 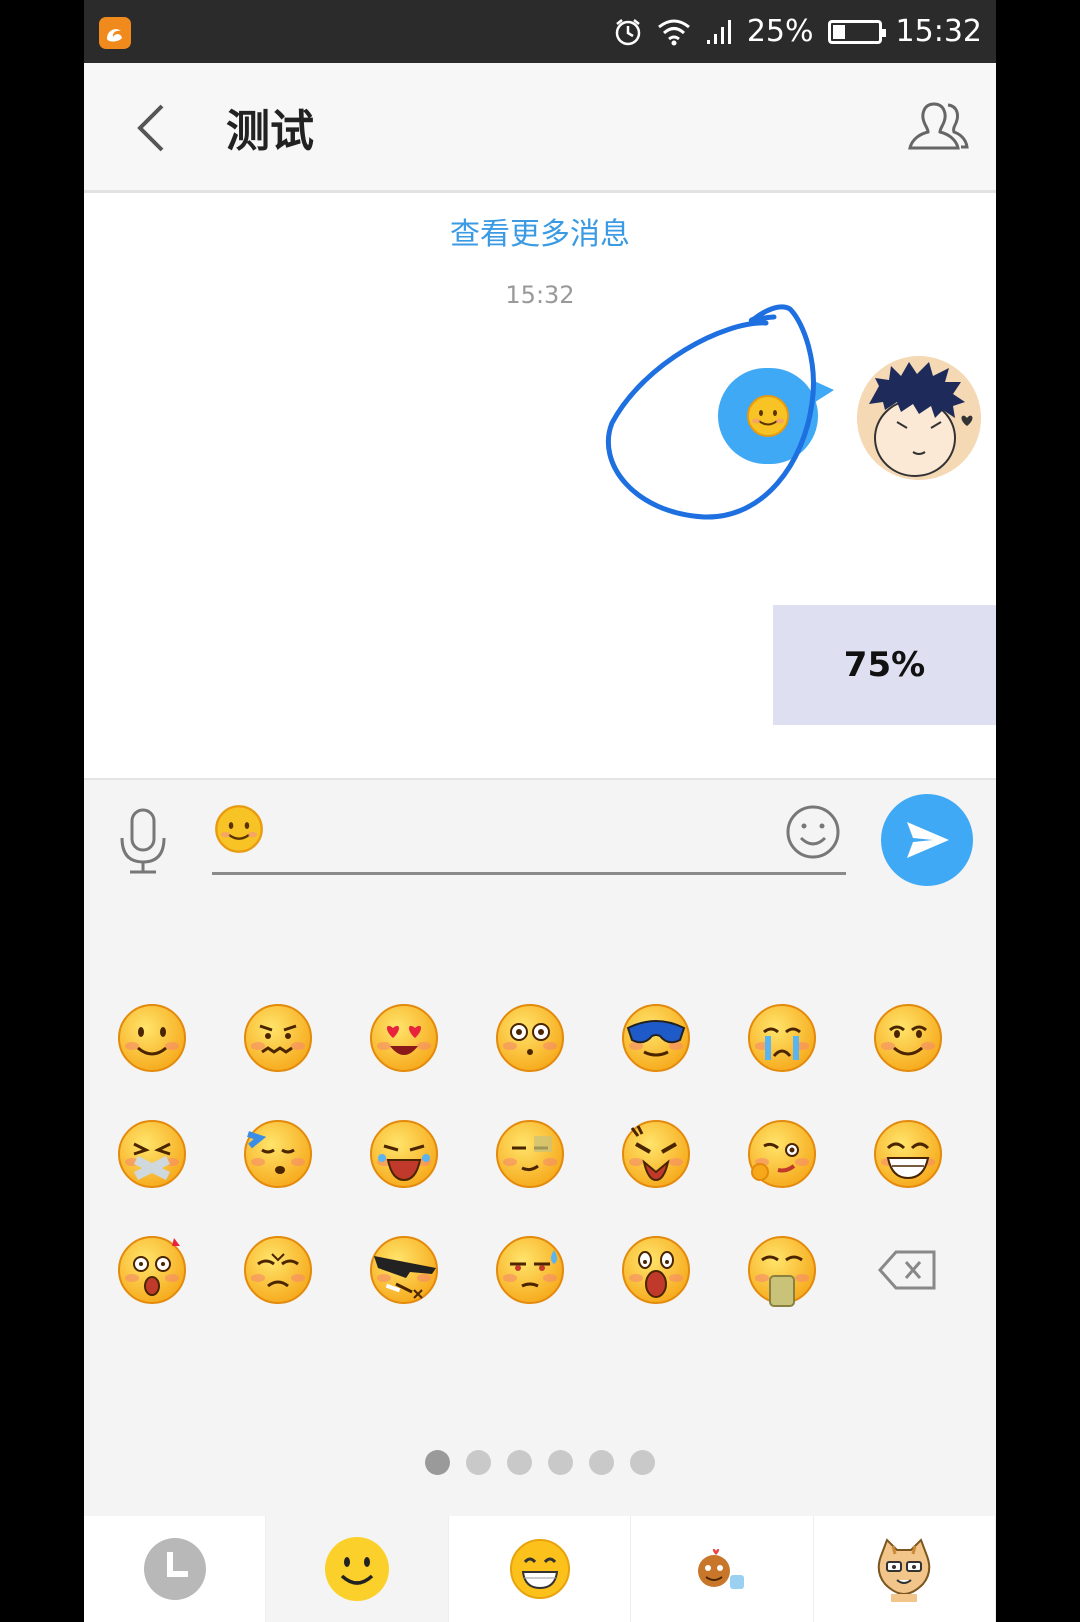 I want to click on emoji-vomit-icon, so click(x=782, y=1270).